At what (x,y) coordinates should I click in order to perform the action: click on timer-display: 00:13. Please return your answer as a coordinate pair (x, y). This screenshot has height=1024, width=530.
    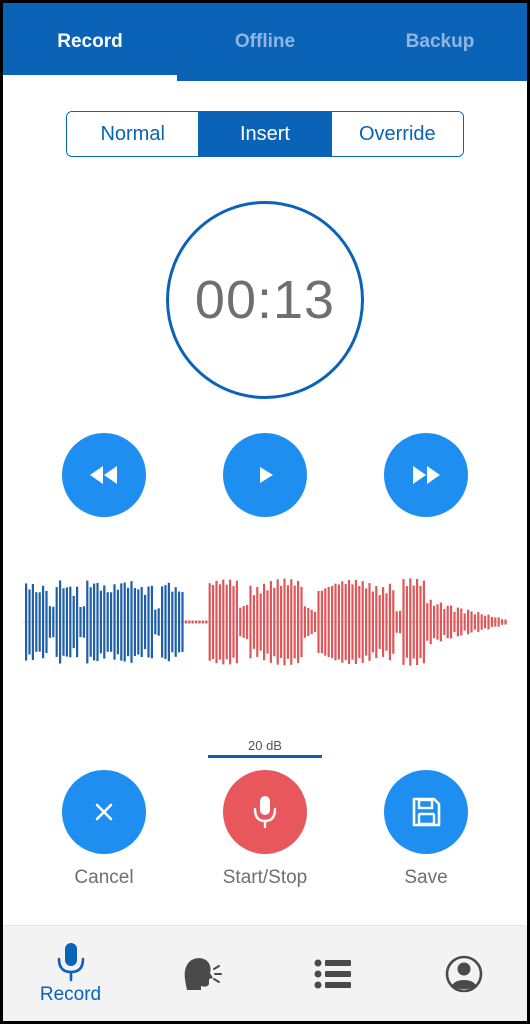
    Looking at the image, I should click on (265, 300).